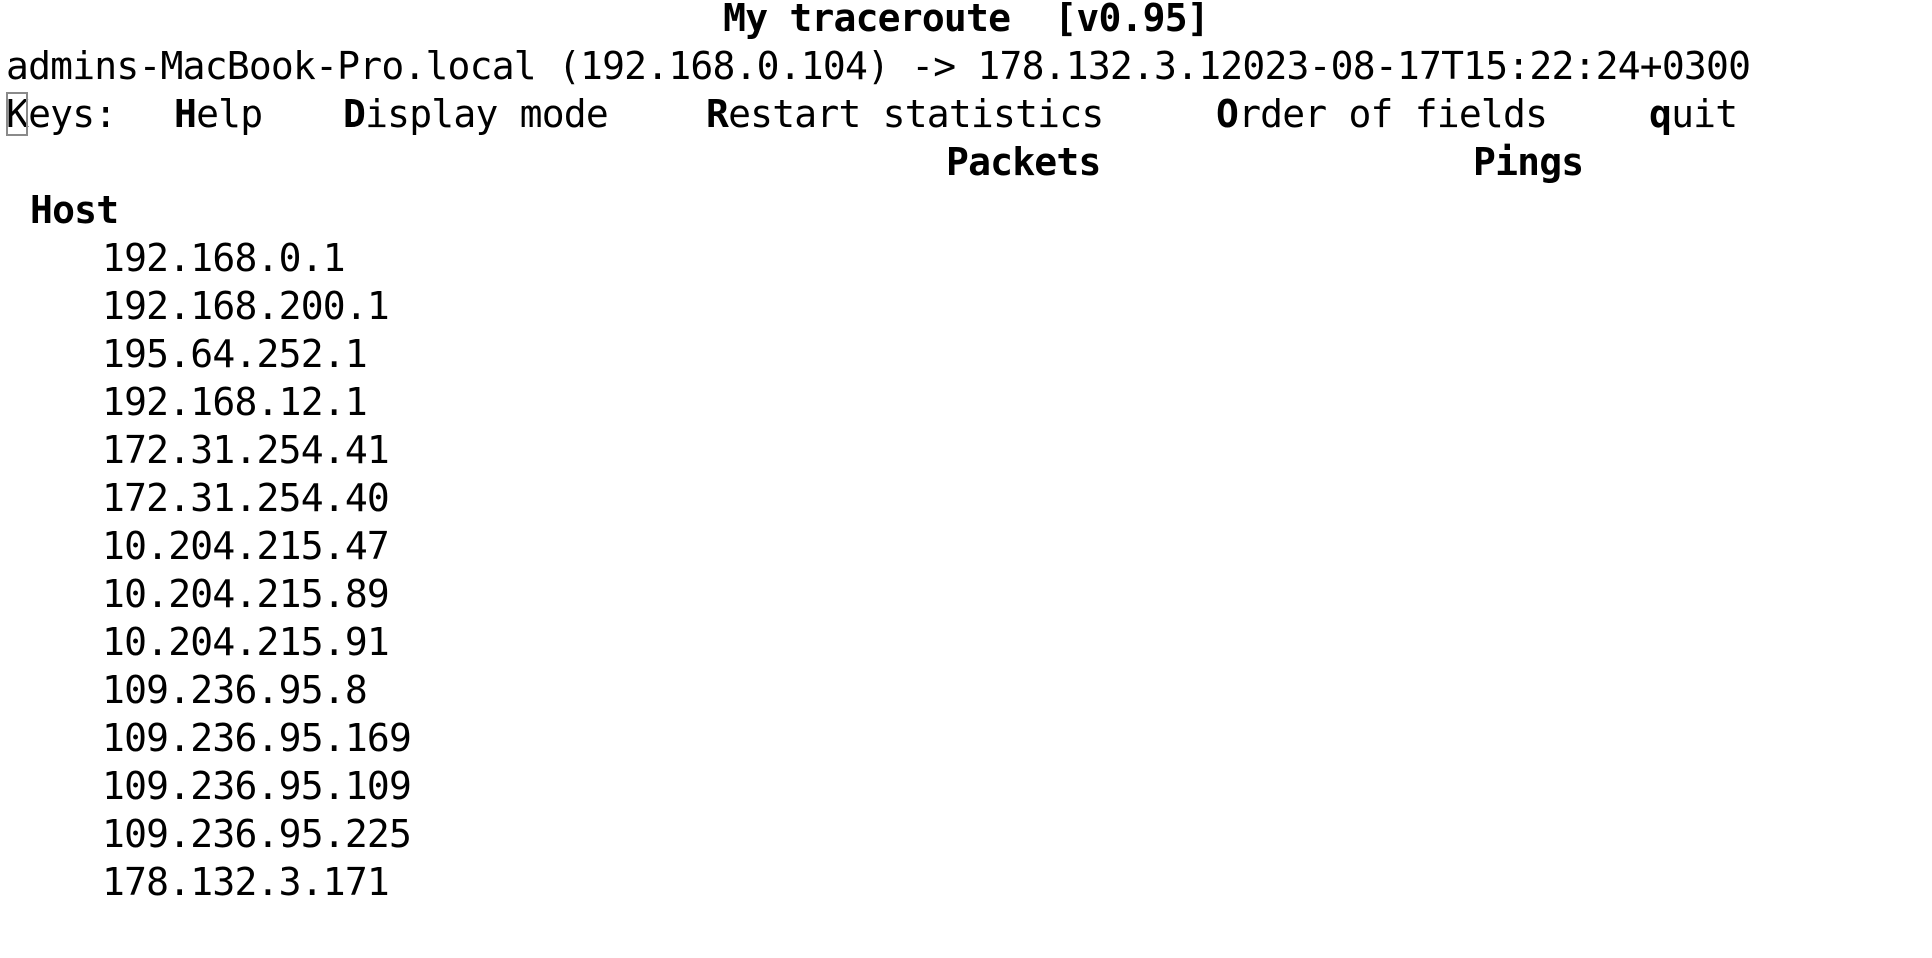 The image size is (1932, 958). What do you see at coordinates (246, 546) in the screenshot?
I see `hop-host: 10.204.215.47` at bounding box center [246, 546].